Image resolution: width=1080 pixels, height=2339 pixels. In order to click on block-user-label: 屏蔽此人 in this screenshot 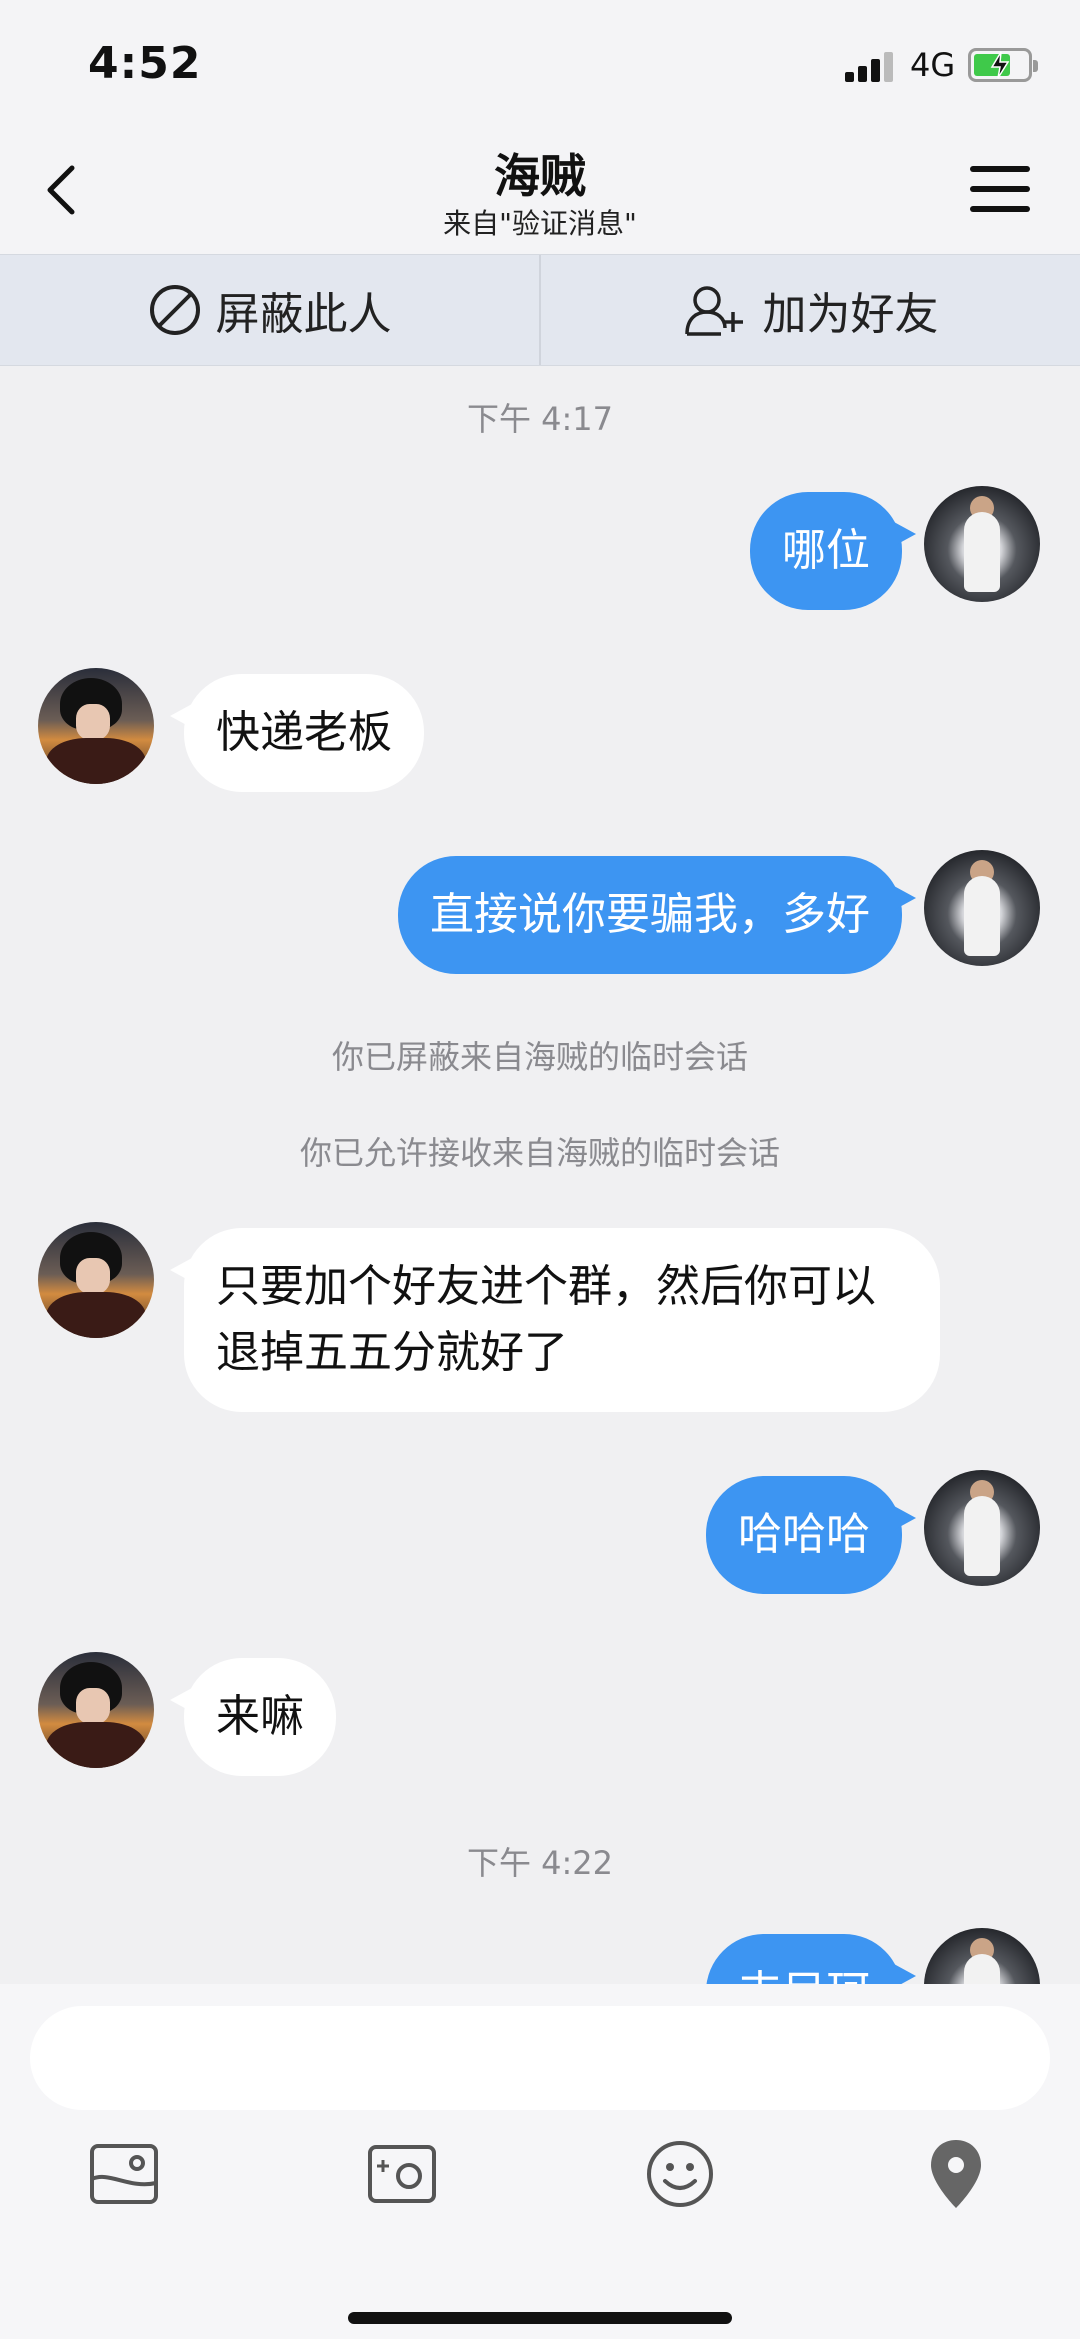, I will do `click(303, 314)`.